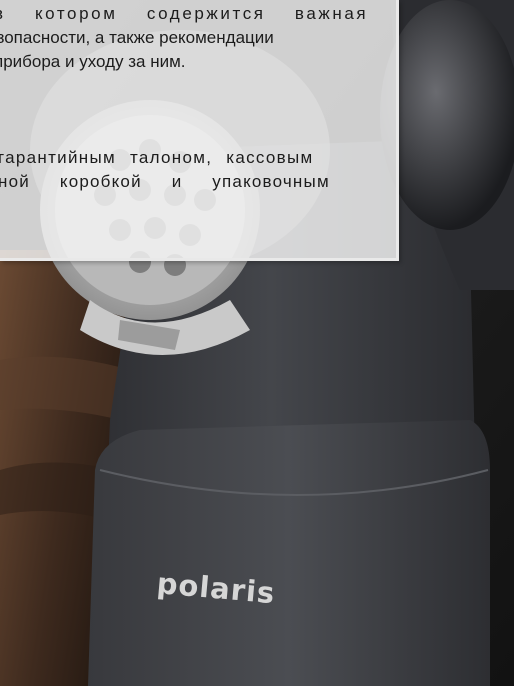 The image size is (514, 686). Describe the element at coordinates (93, 61) in the screenshot. I see `instruction-line: прибора и уходу за ним.` at that location.